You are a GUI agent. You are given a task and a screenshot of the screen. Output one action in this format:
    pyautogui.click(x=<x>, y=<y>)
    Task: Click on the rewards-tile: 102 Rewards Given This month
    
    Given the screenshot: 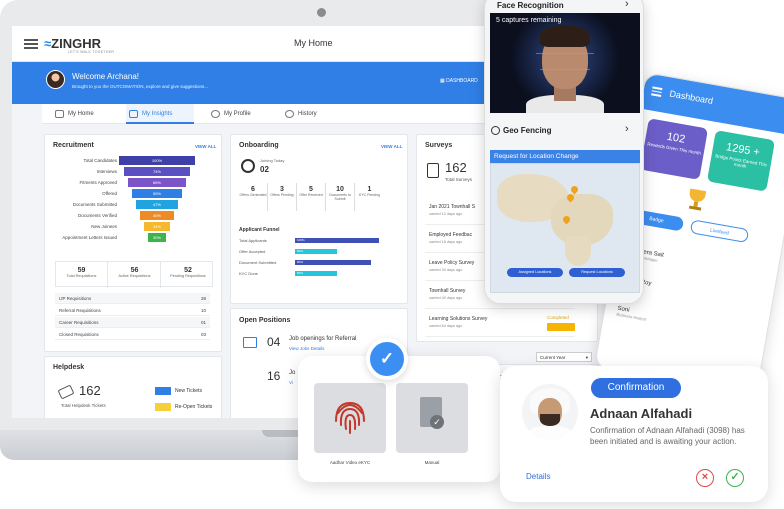 What is the action you would take?
    pyautogui.click(x=674, y=149)
    